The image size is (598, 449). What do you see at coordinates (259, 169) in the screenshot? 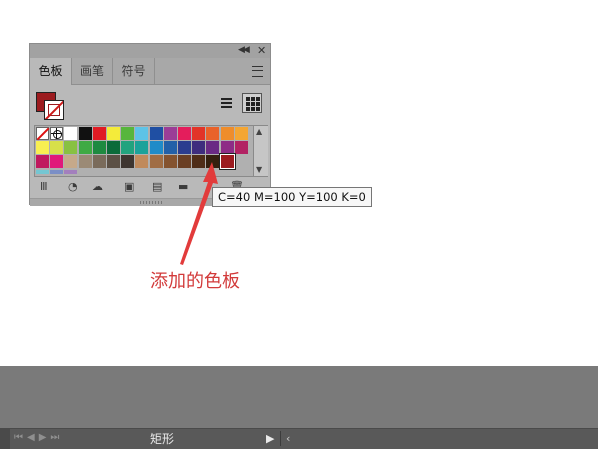
I see `scroll-down-icon: ▼` at bounding box center [259, 169].